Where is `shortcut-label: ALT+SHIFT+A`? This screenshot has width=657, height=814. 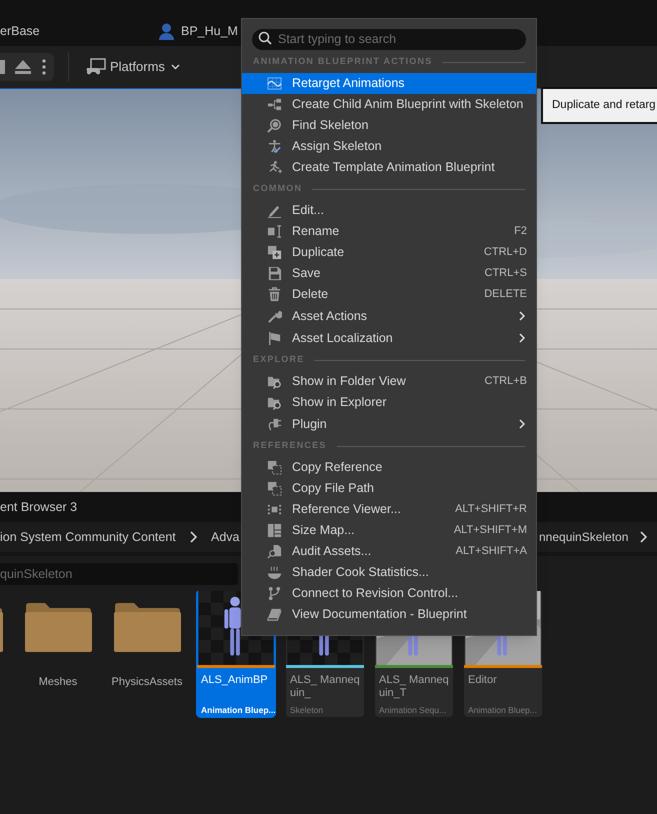
shortcut-label: ALT+SHIFT+A is located at coordinates (491, 552).